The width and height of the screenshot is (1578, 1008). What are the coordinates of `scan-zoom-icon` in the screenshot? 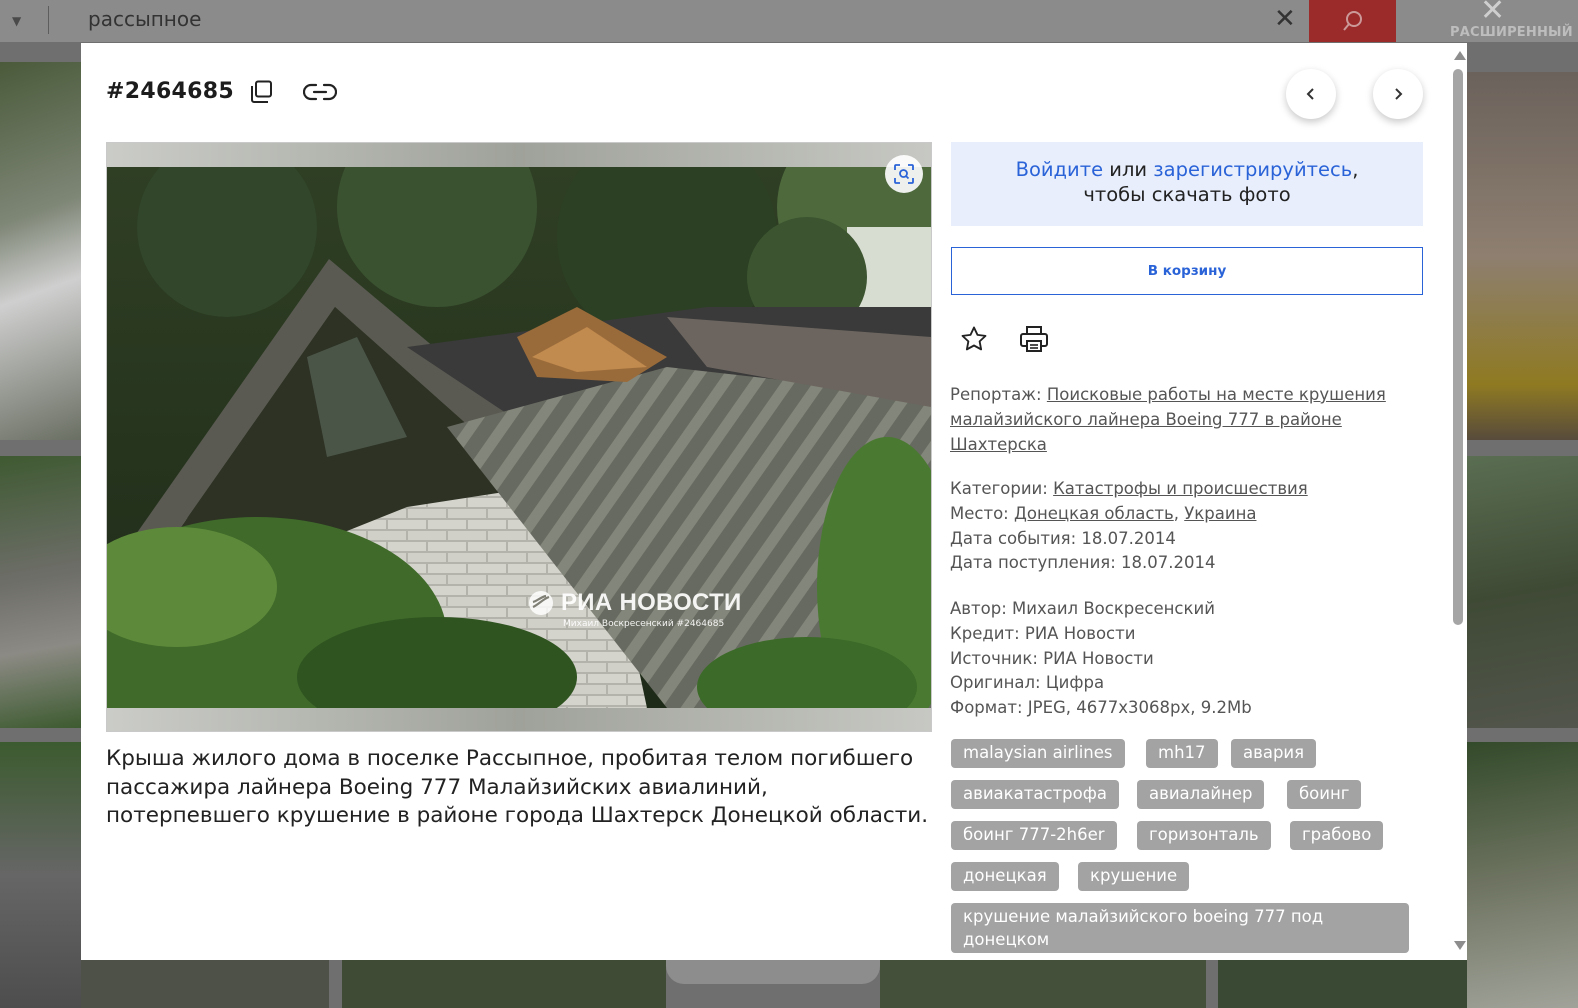 It's located at (904, 174).